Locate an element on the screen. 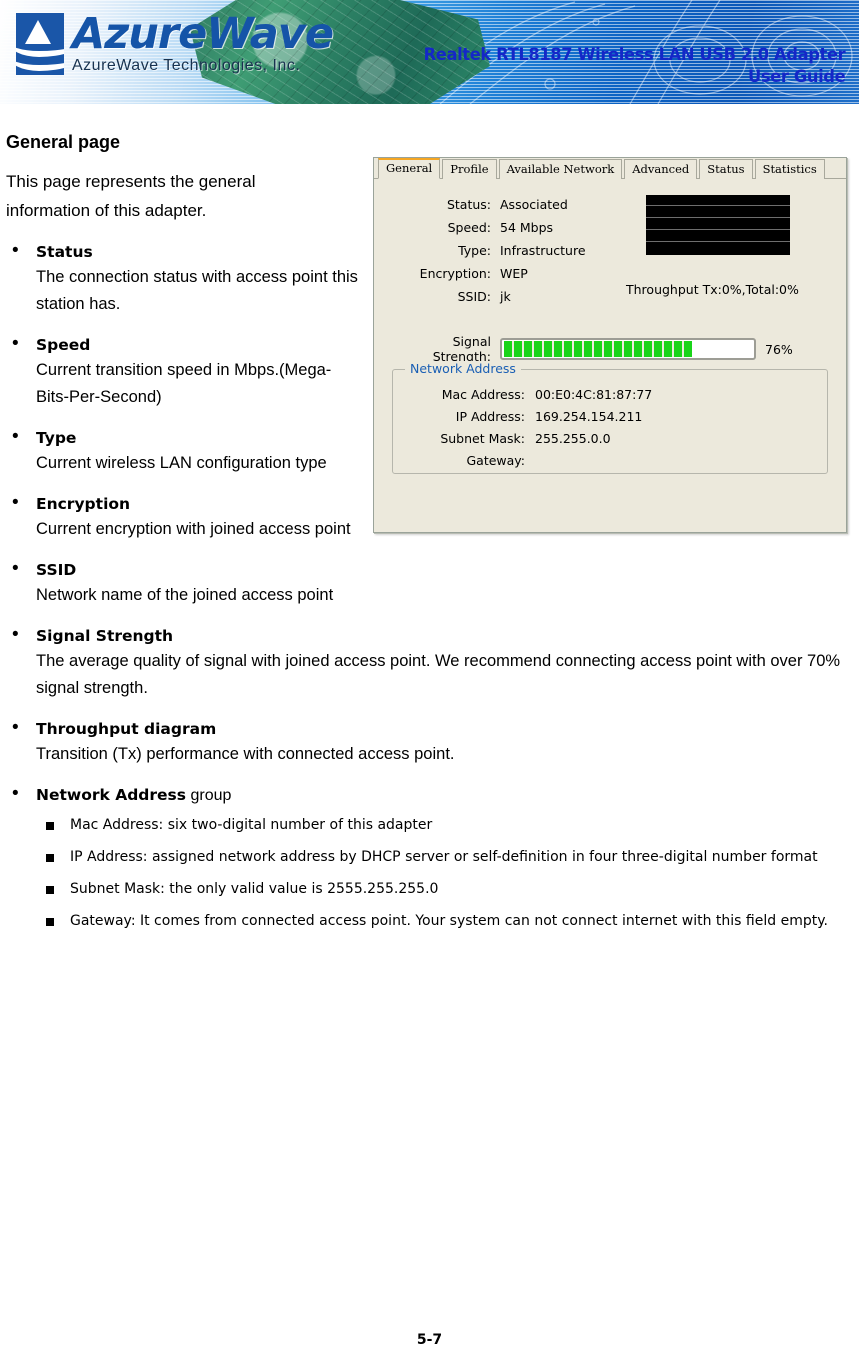 The image size is (859, 1370). tab-general: General is located at coordinates (409, 168).